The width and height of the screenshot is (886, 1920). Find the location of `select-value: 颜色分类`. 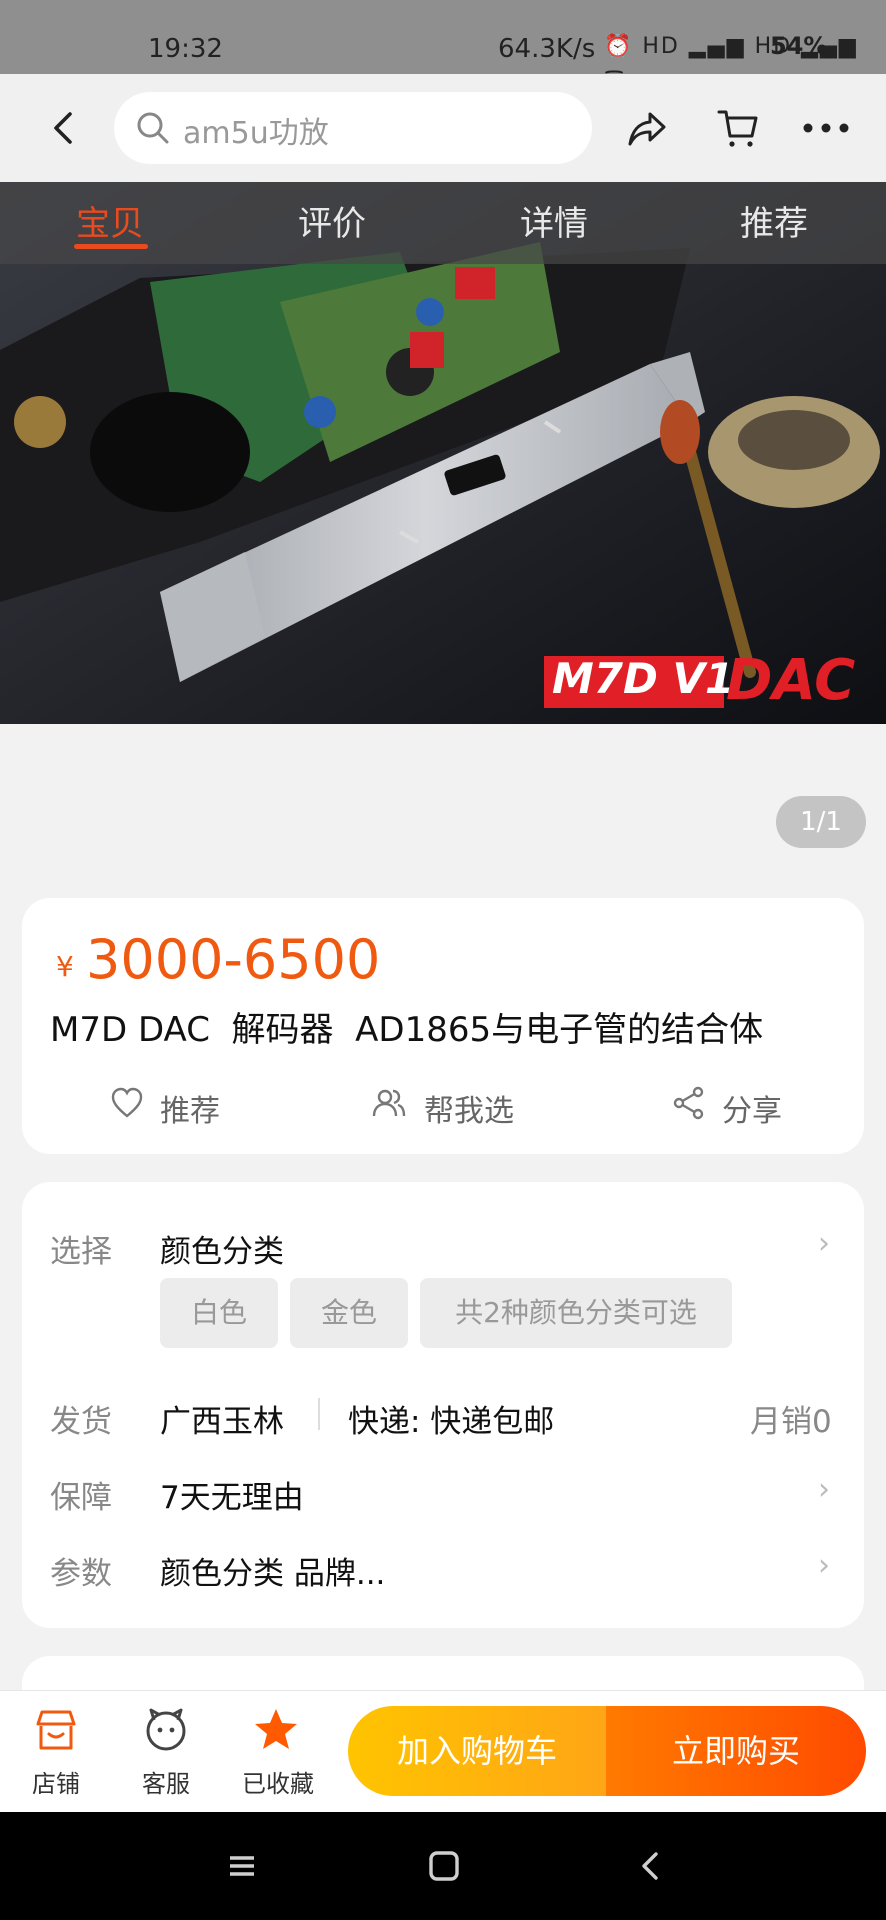

select-value: 颜色分类 is located at coordinates (222, 1248).